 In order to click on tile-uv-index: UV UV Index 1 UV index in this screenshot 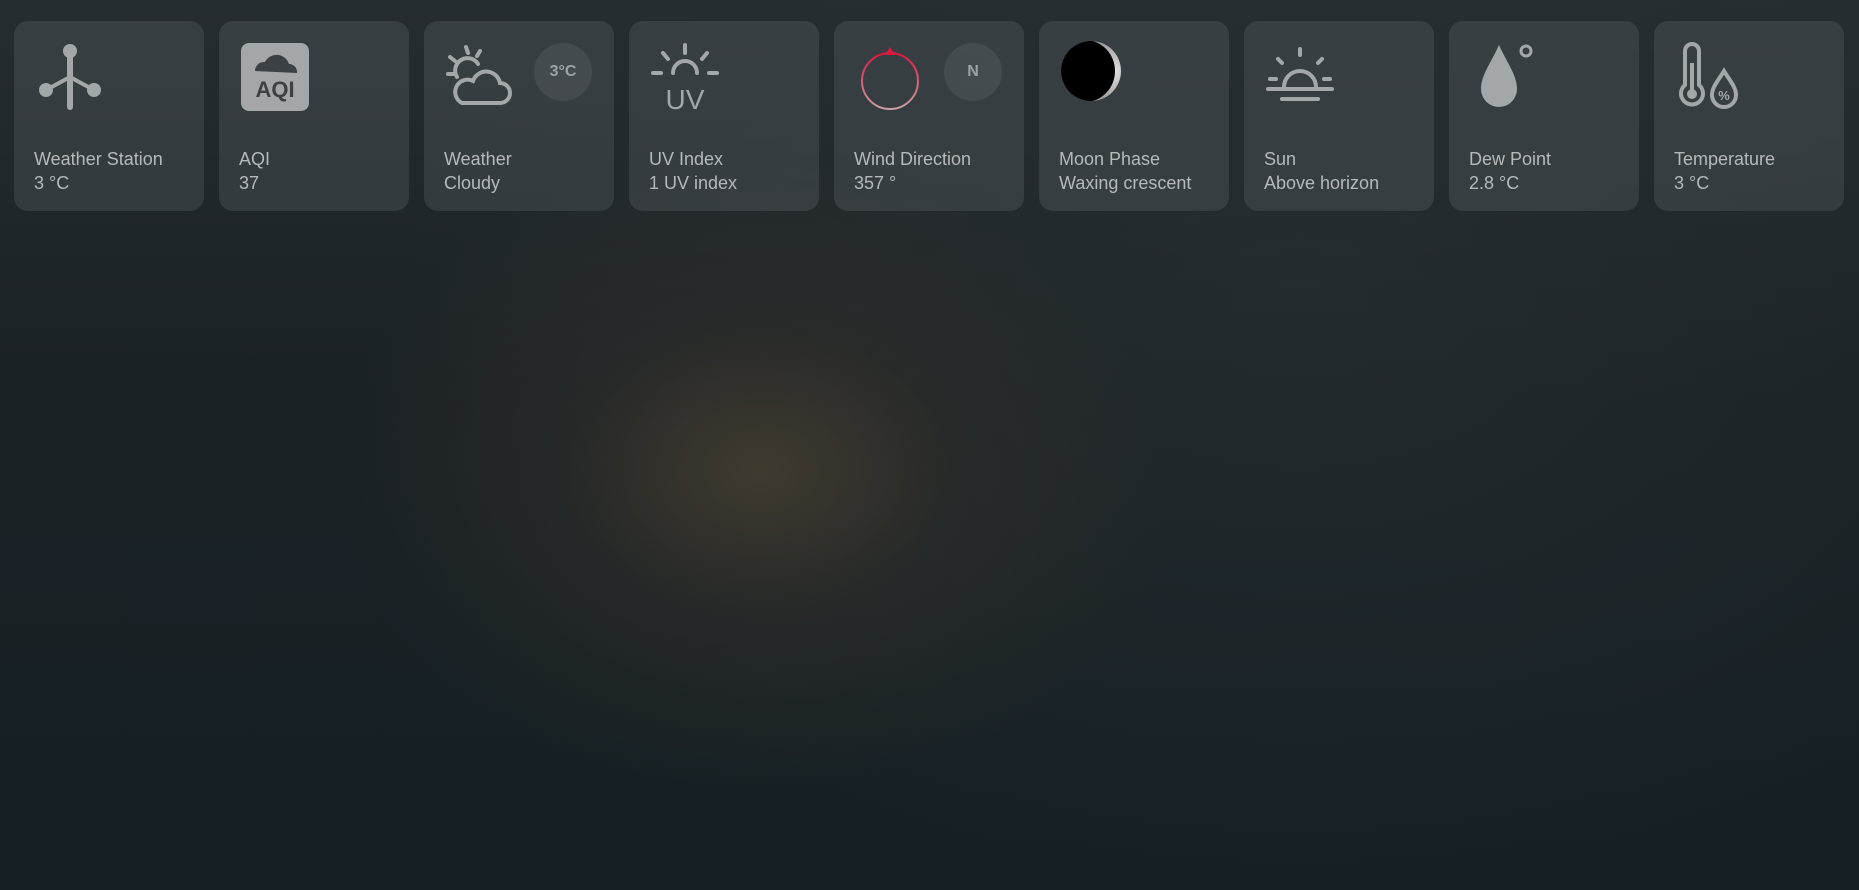, I will do `click(724, 116)`.